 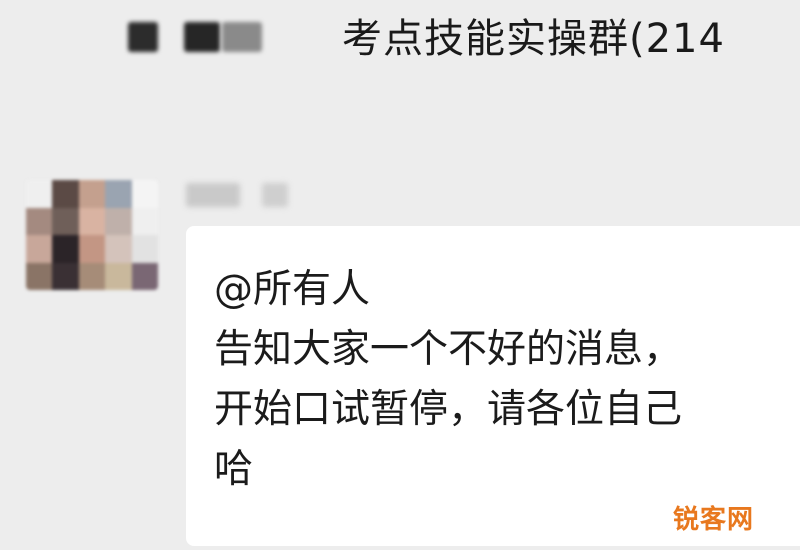 I want to click on message-line: 告知大家一个不好的消息，, so click(x=448, y=349).